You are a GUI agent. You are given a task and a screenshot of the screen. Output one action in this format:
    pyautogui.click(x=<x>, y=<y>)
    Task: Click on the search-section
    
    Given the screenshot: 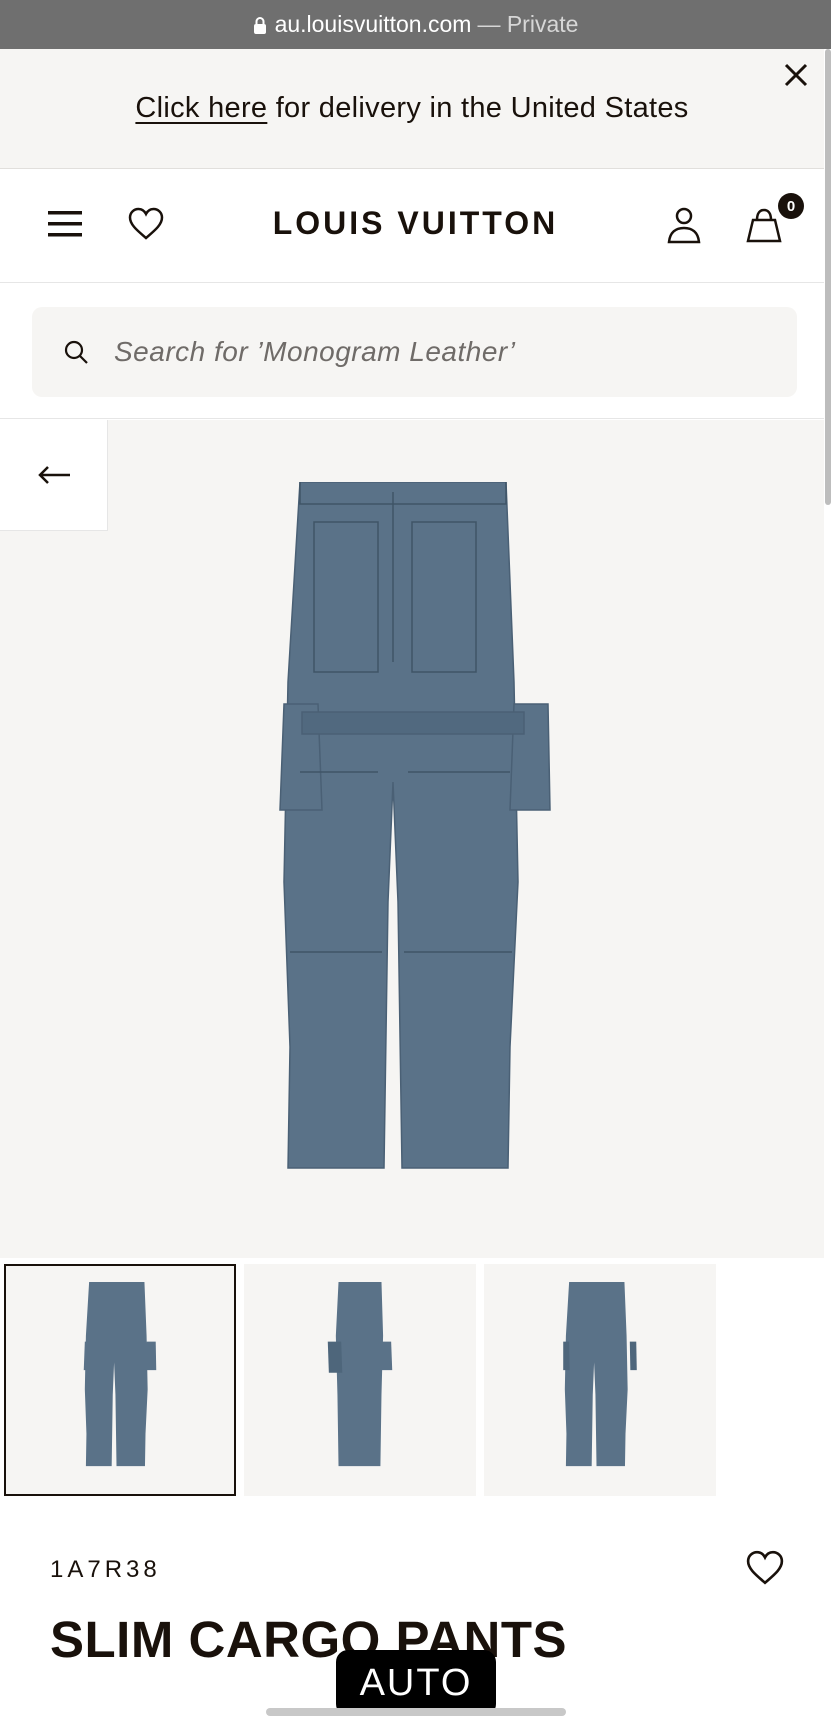 What is the action you would take?
    pyautogui.click(x=412, y=351)
    